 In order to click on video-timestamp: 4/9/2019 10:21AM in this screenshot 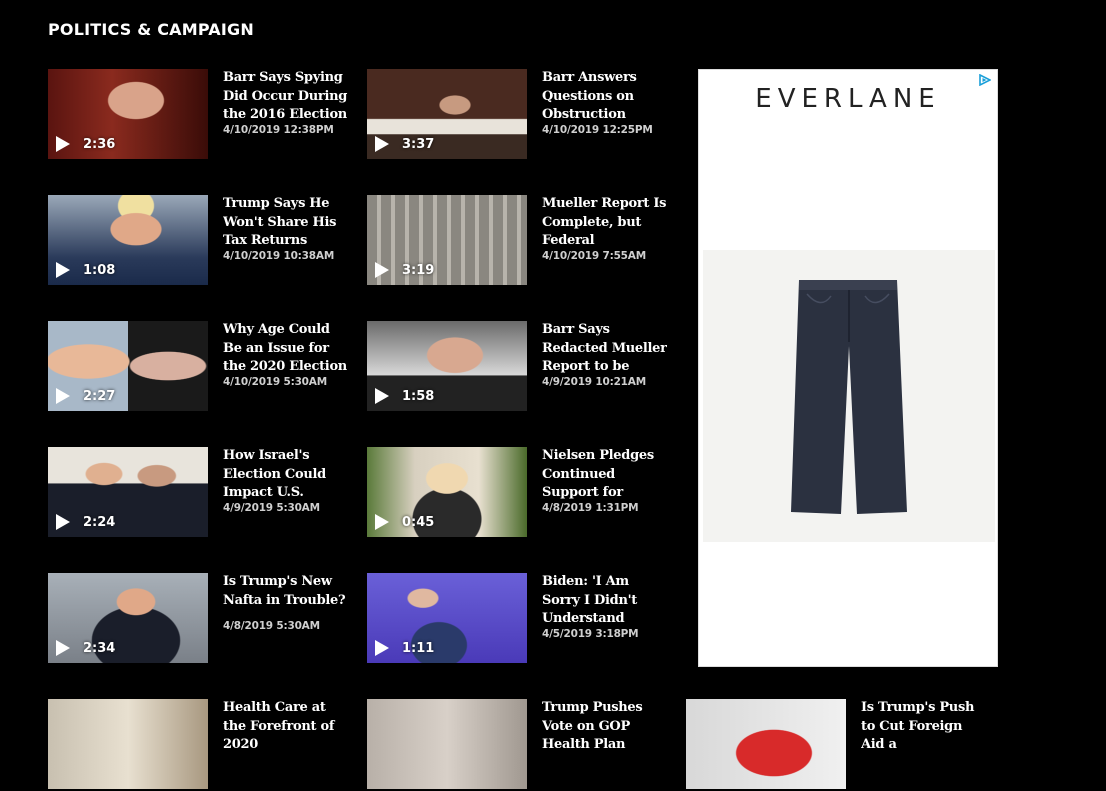, I will do `click(594, 382)`.